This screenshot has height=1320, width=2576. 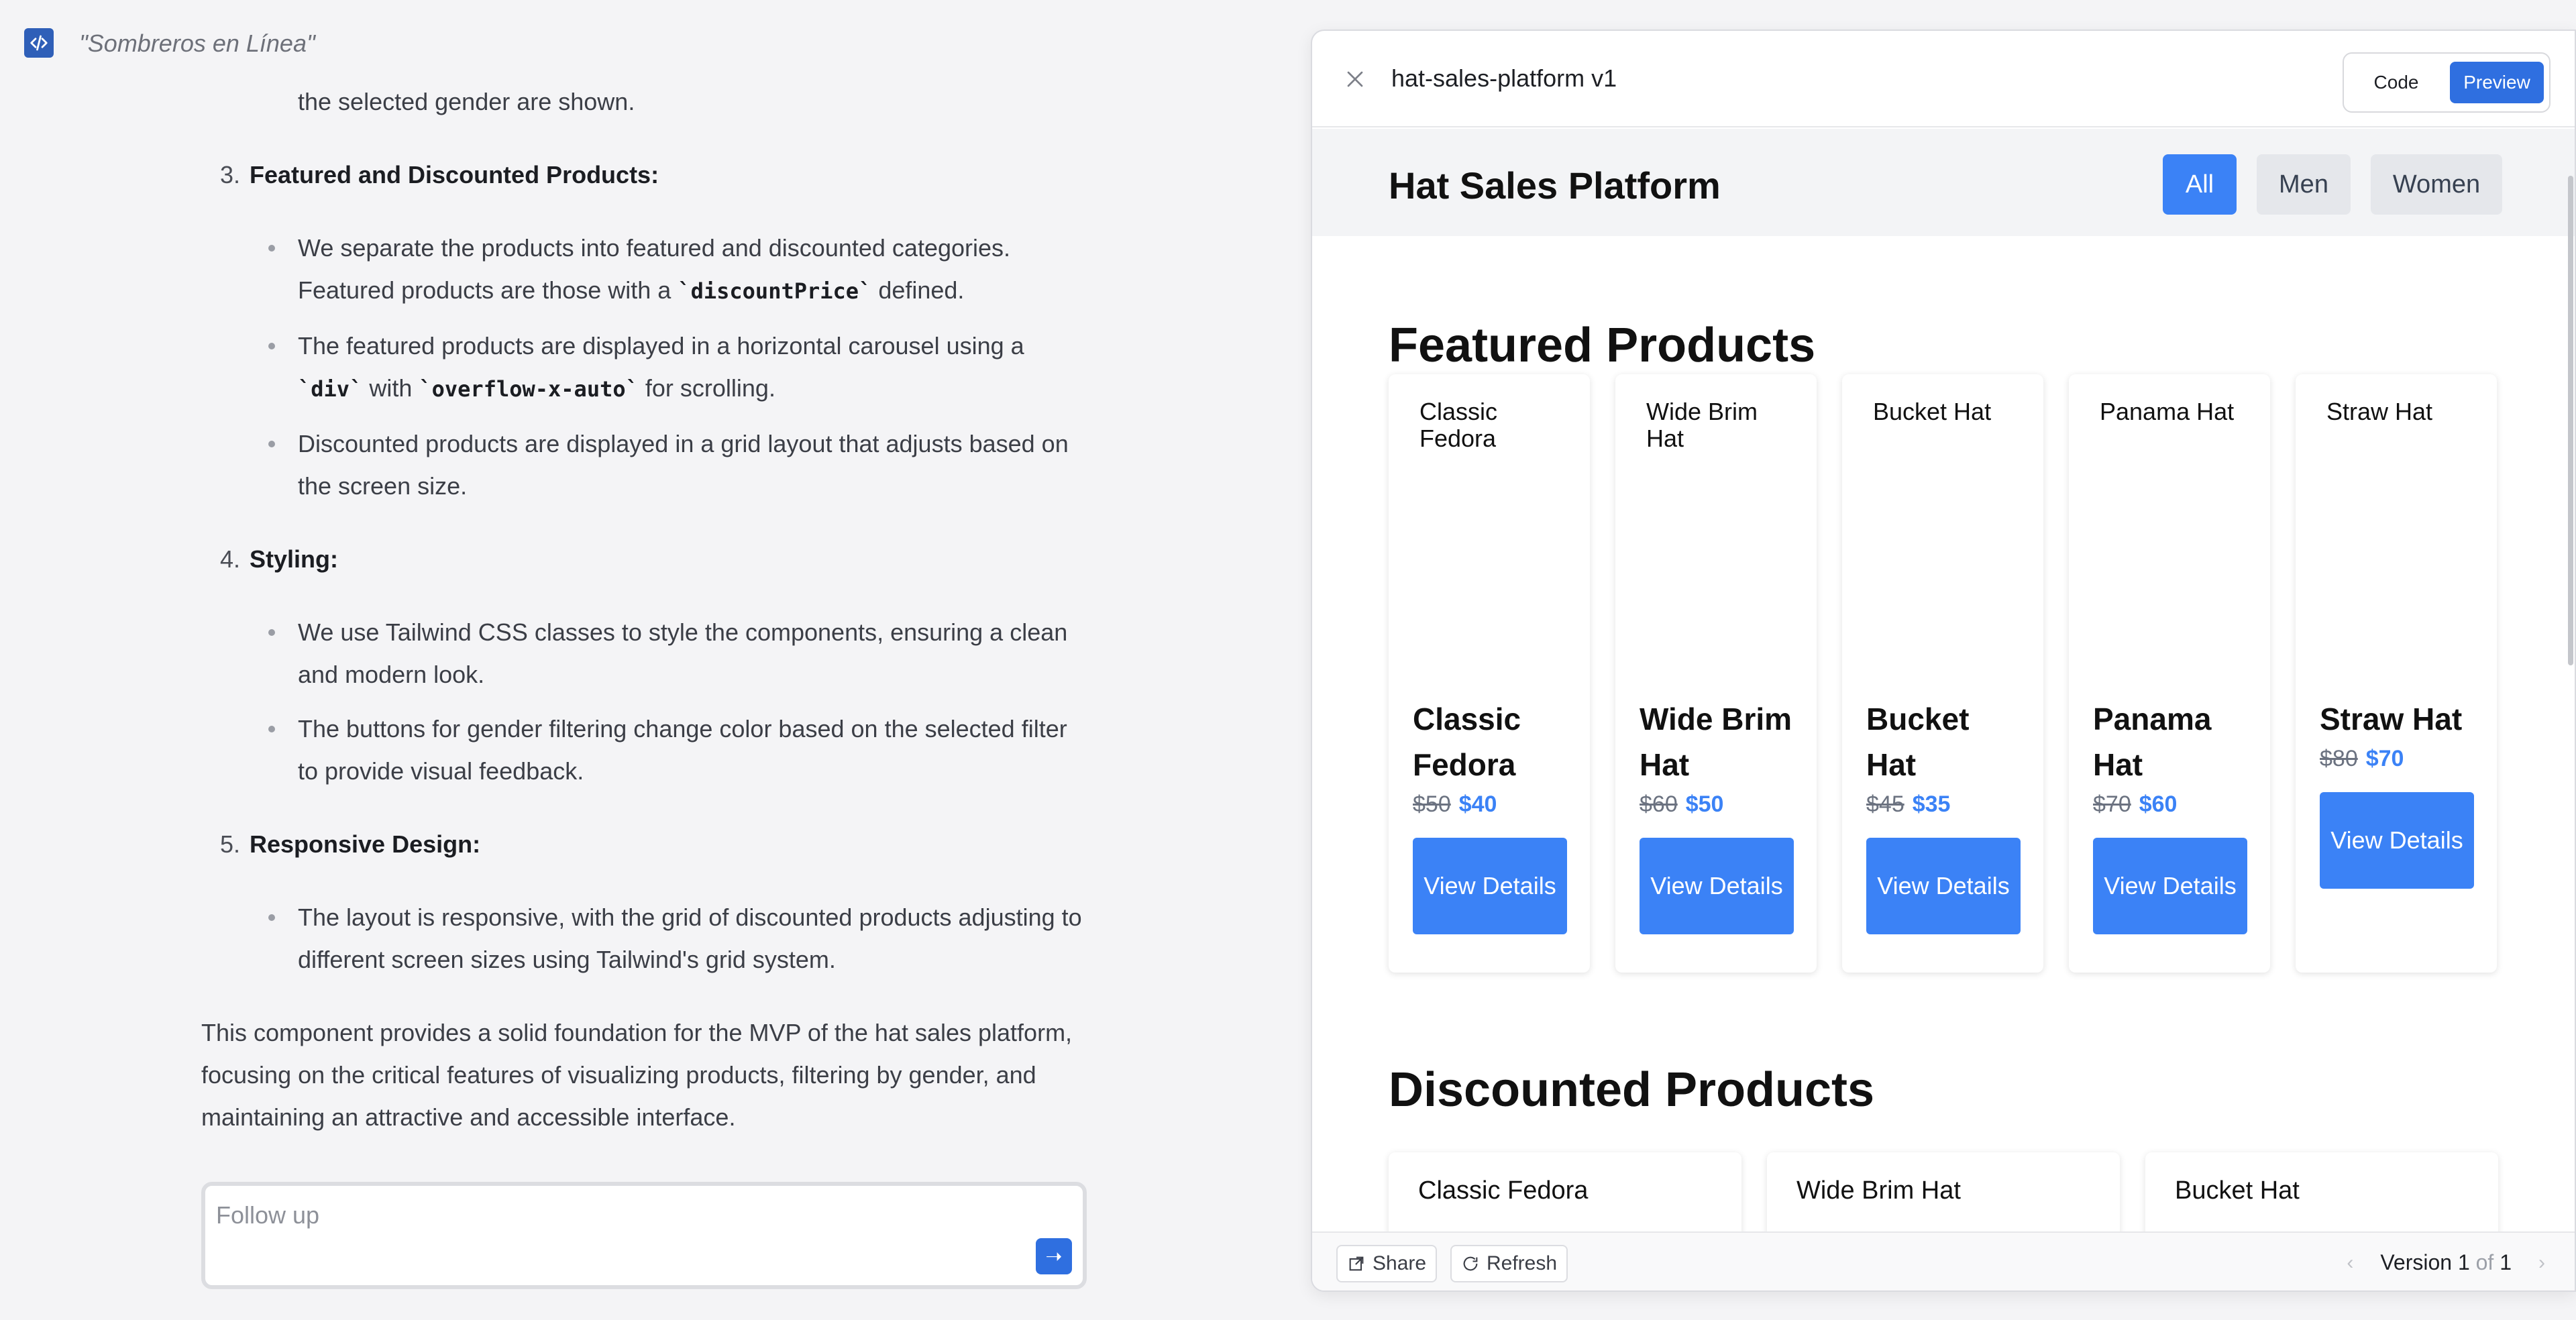 What do you see at coordinates (2158, 804) in the screenshot?
I see `discount-price: $60` at bounding box center [2158, 804].